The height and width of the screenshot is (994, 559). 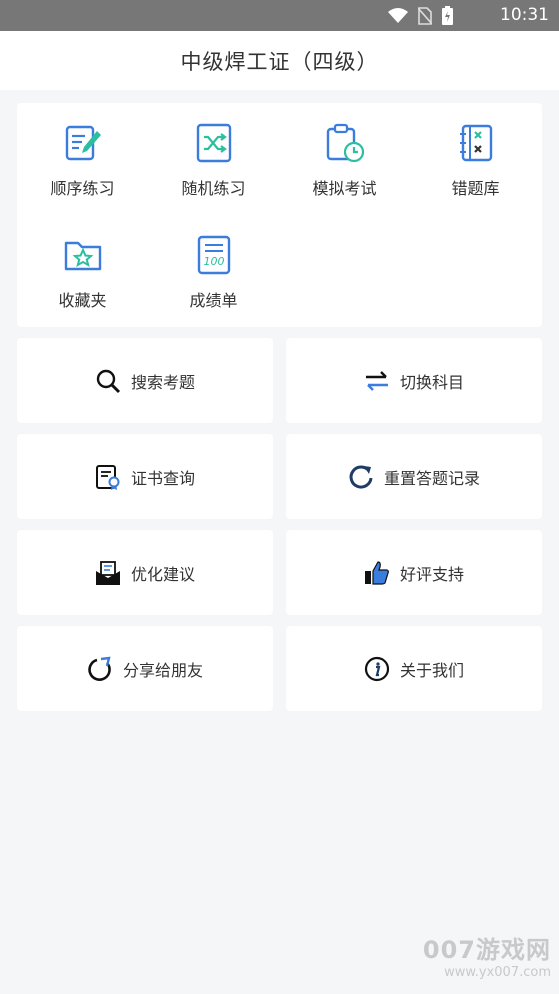 I want to click on reset-icon, so click(x=361, y=477).